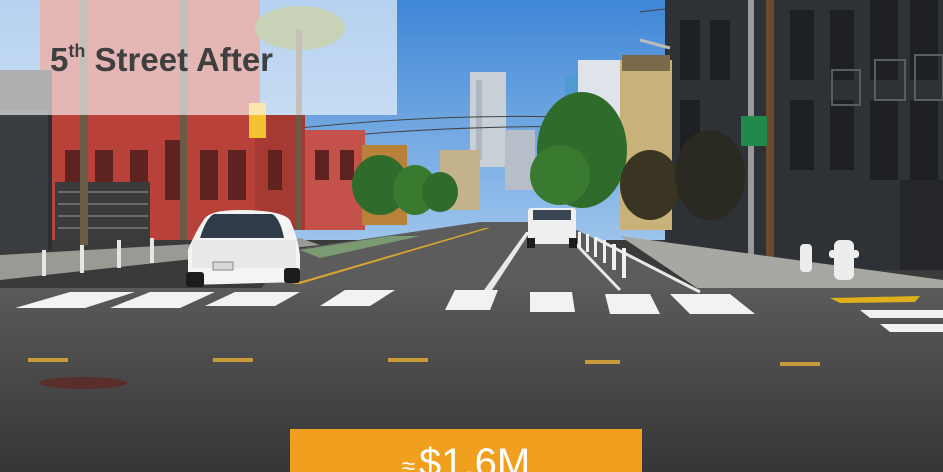  I want to click on title-ordinal: th, so click(77, 51).